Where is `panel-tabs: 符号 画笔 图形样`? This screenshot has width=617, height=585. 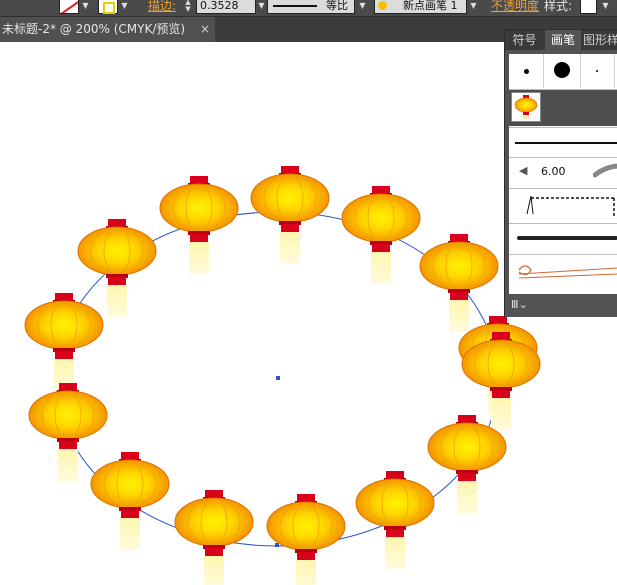 panel-tabs: 符号 画笔 图形样 is located at coordinates (561, 40).